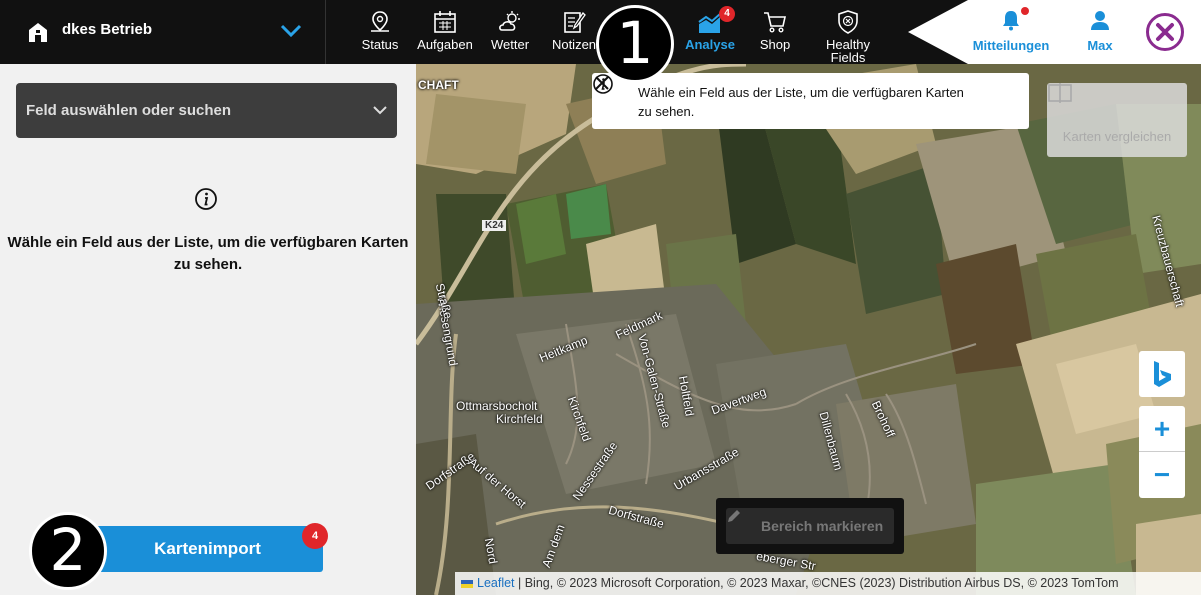  Describe the element at coordinates (107, 29) in the screenshot. I see `farm-name: dkes Betrieb` at that location.